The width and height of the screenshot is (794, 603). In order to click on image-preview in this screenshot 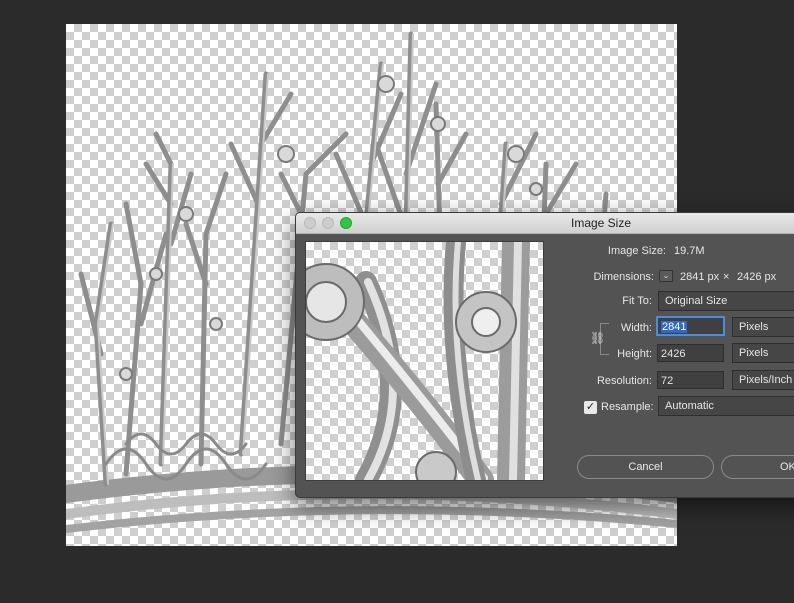, I will do `click(424, 361)`.